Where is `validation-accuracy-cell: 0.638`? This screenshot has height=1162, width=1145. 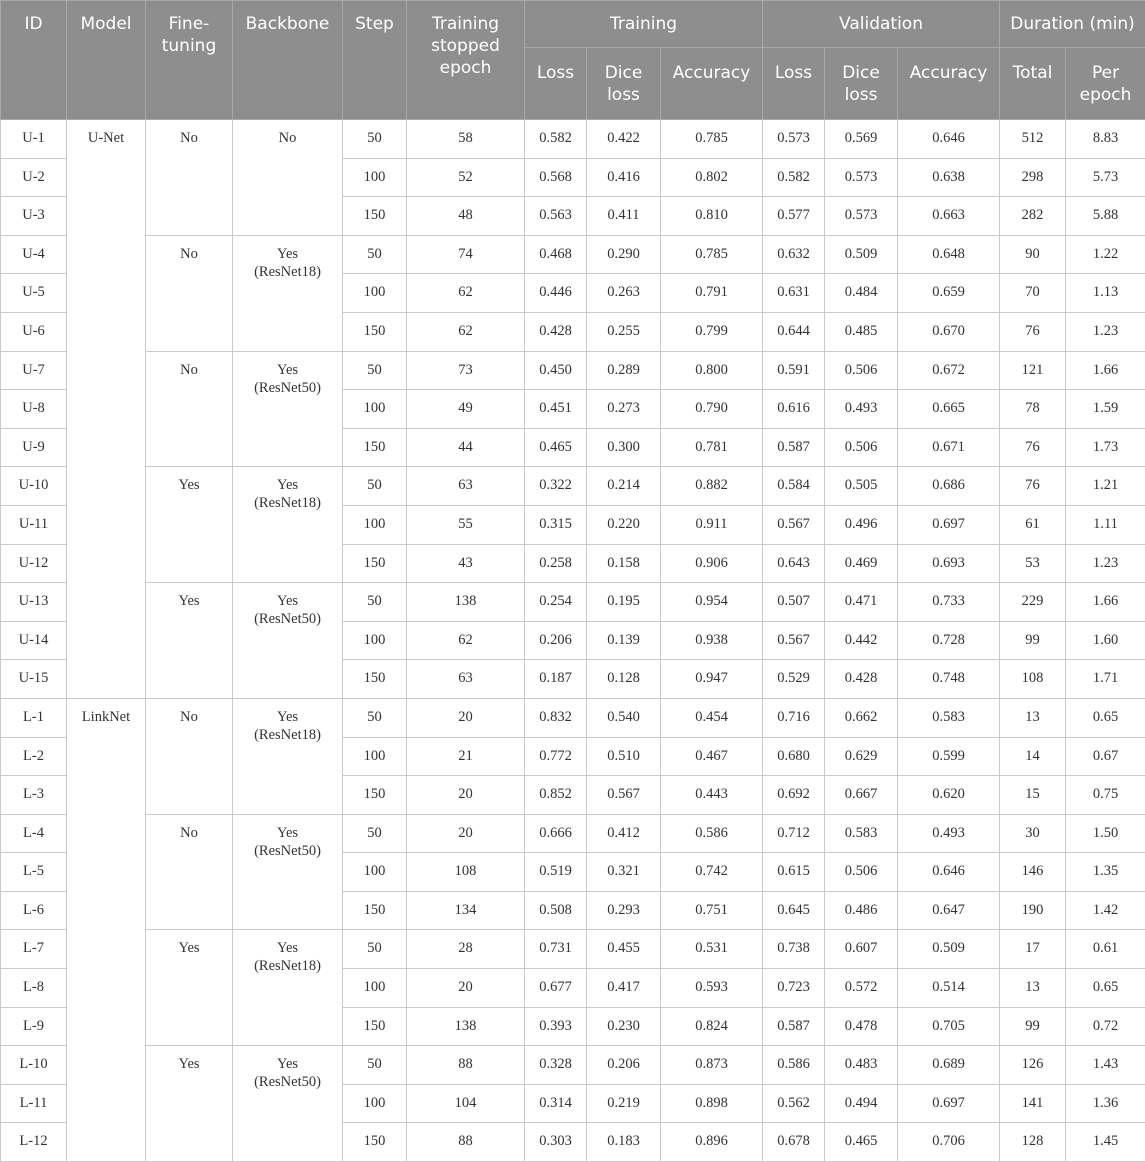
validation-accuracy-cell: 0.638 is located at coordinates (949, 177).